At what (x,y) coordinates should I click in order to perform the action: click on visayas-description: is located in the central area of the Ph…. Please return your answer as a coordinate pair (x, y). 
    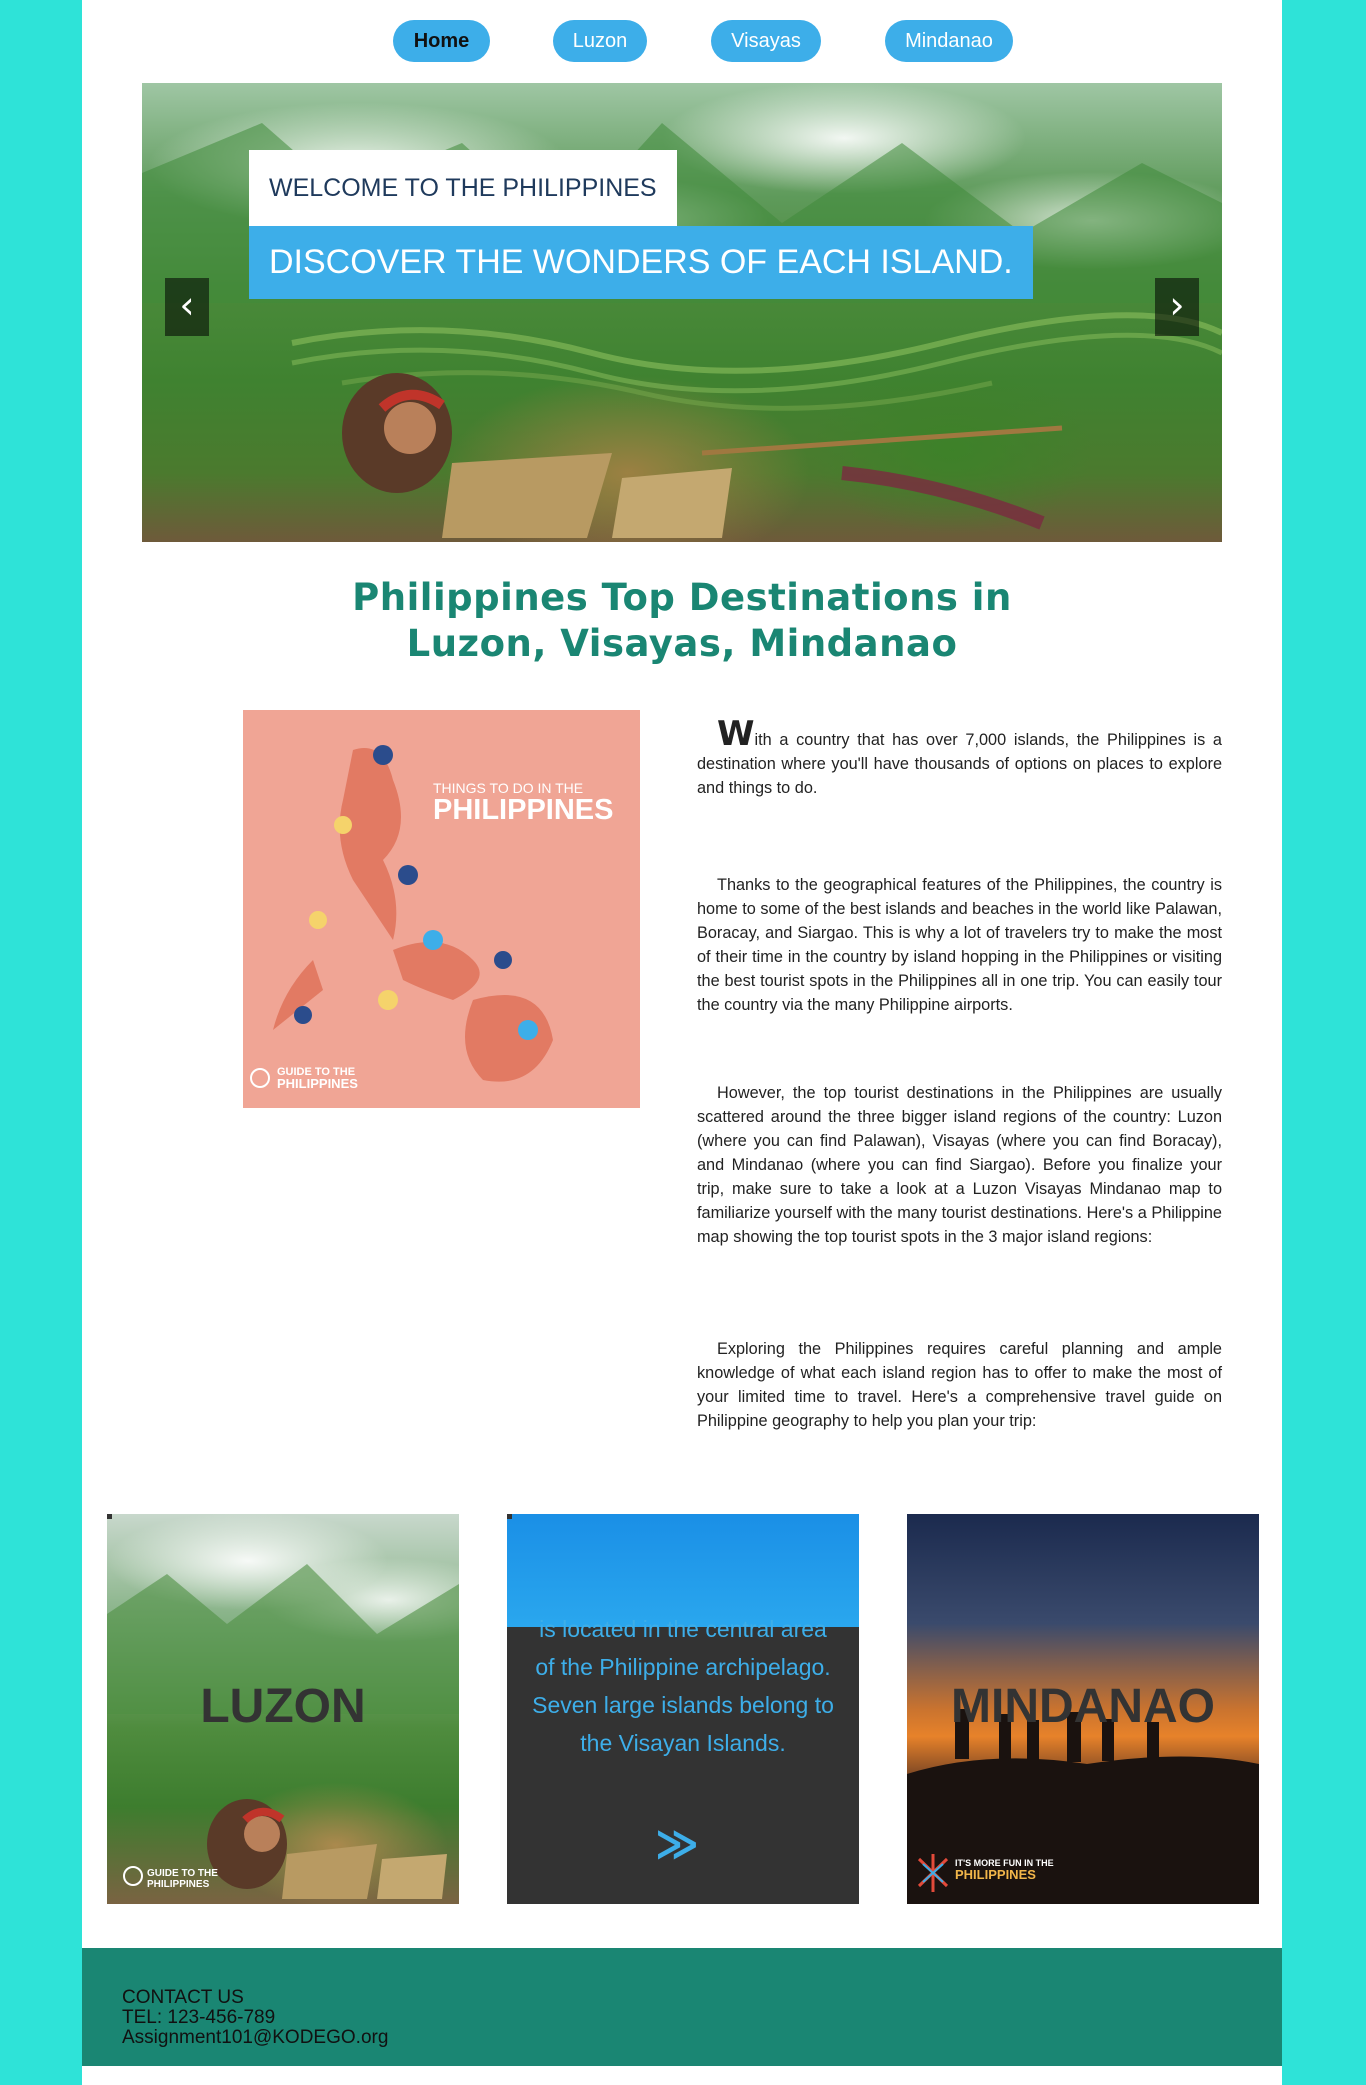
    Looking at the image, I should click on (683, 1686).